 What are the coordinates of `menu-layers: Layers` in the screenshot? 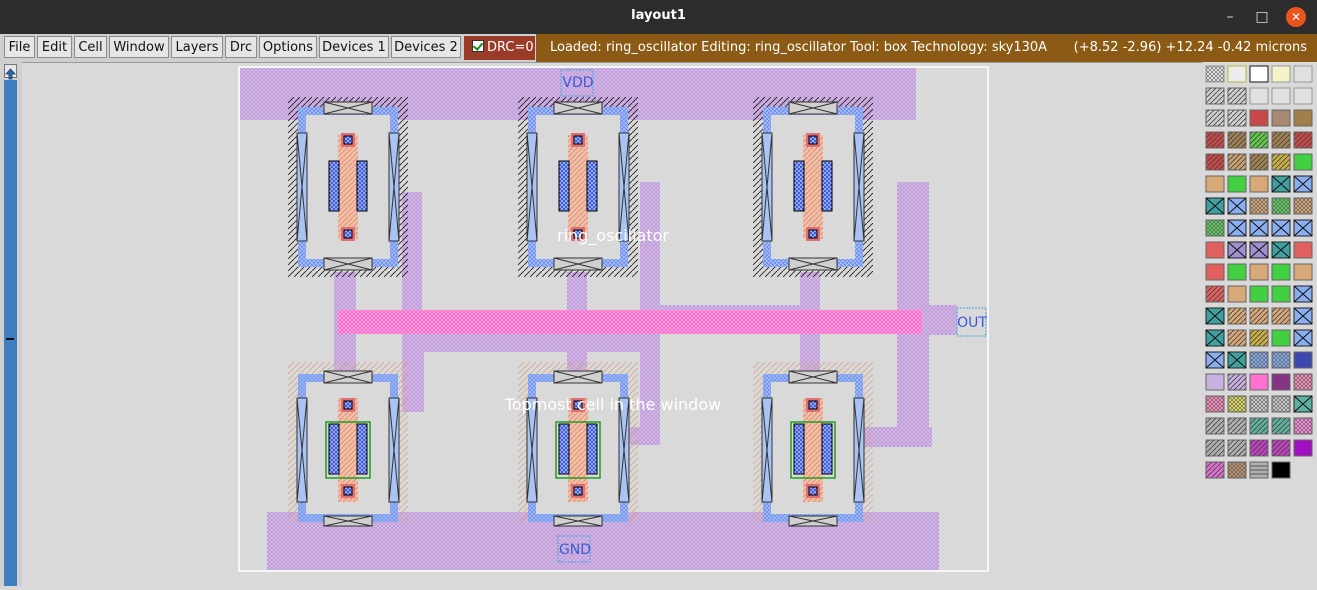 It's located at (197, 47).